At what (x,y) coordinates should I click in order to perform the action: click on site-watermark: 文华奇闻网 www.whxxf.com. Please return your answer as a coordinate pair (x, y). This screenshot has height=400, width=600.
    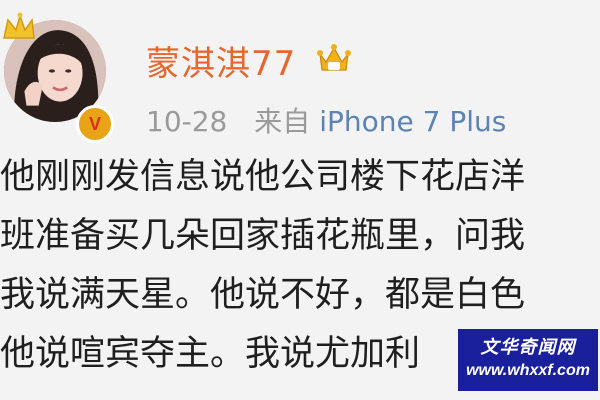
    Looking at the image, I should click on (528, 360).